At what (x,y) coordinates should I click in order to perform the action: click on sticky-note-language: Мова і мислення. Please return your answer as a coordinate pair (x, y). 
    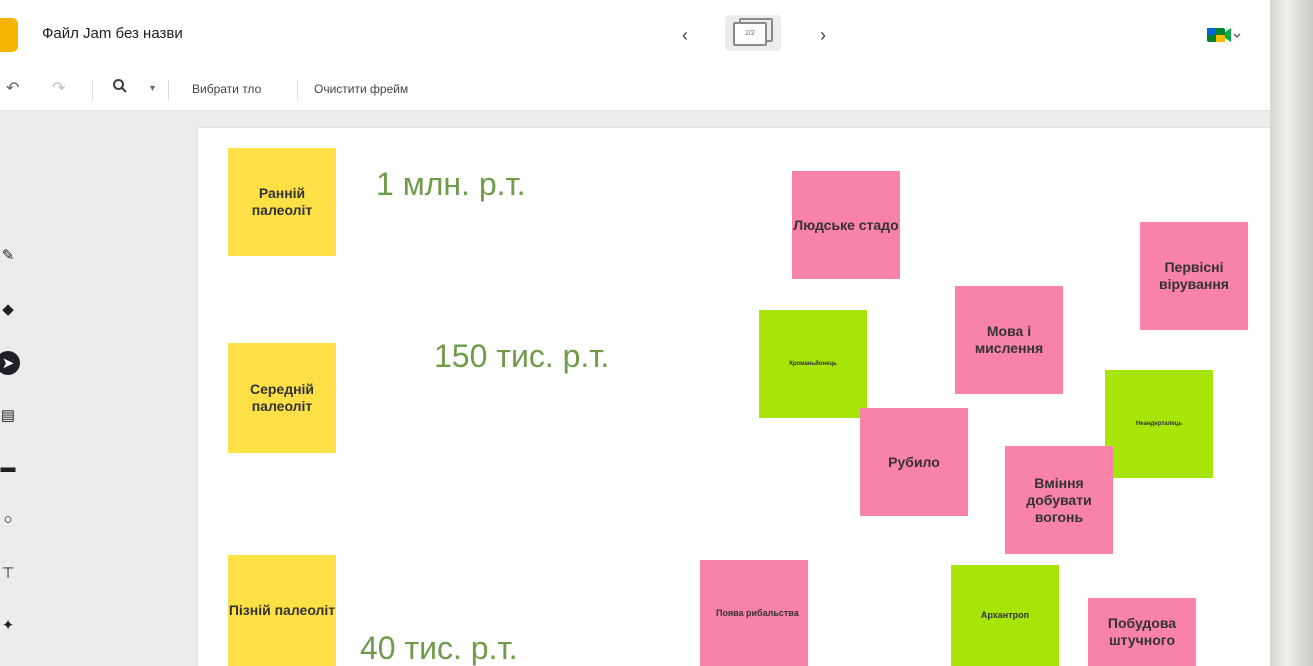
    Looking at the image, I should click on (1009, 340).